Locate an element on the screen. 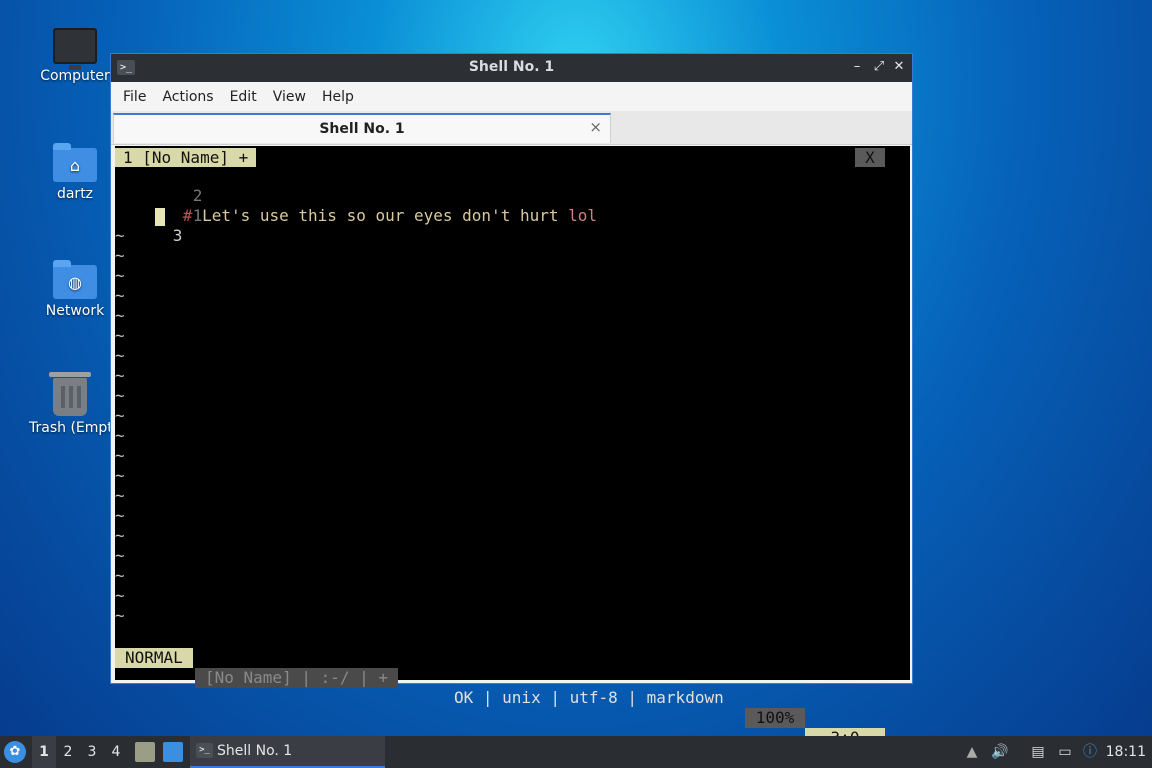 The width and height of the screenshot is (1152, 768). workspace-2: 2 is located at coordinates (68, 752).